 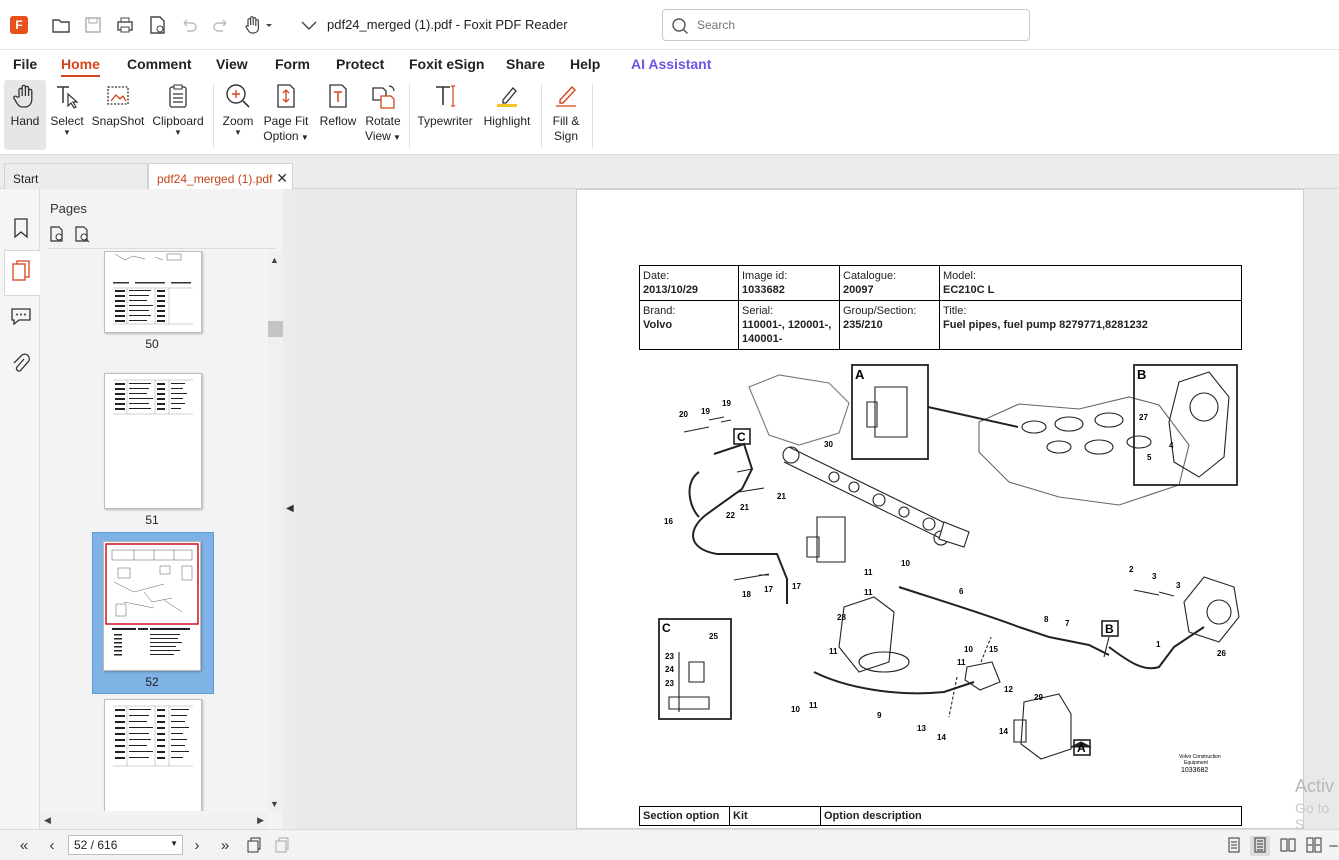 I want to click on rotate-view-icon, so click(x=383, y=97).